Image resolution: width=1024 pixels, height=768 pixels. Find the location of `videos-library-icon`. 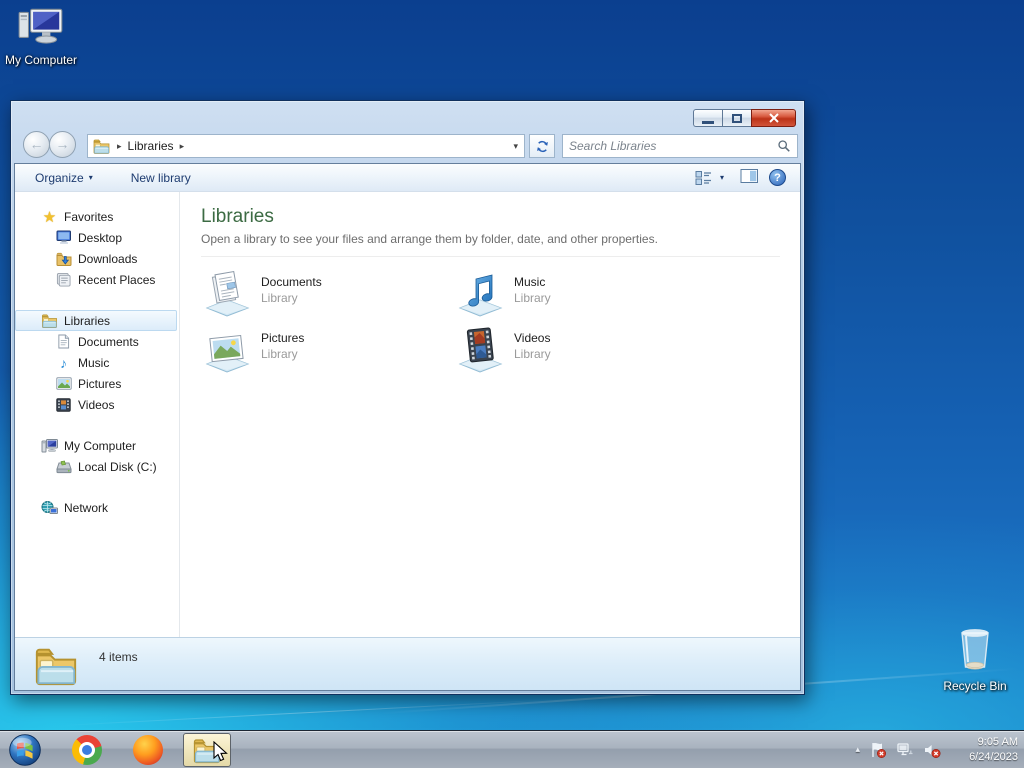

videos-library-icon is located at coordinates (480, 350).